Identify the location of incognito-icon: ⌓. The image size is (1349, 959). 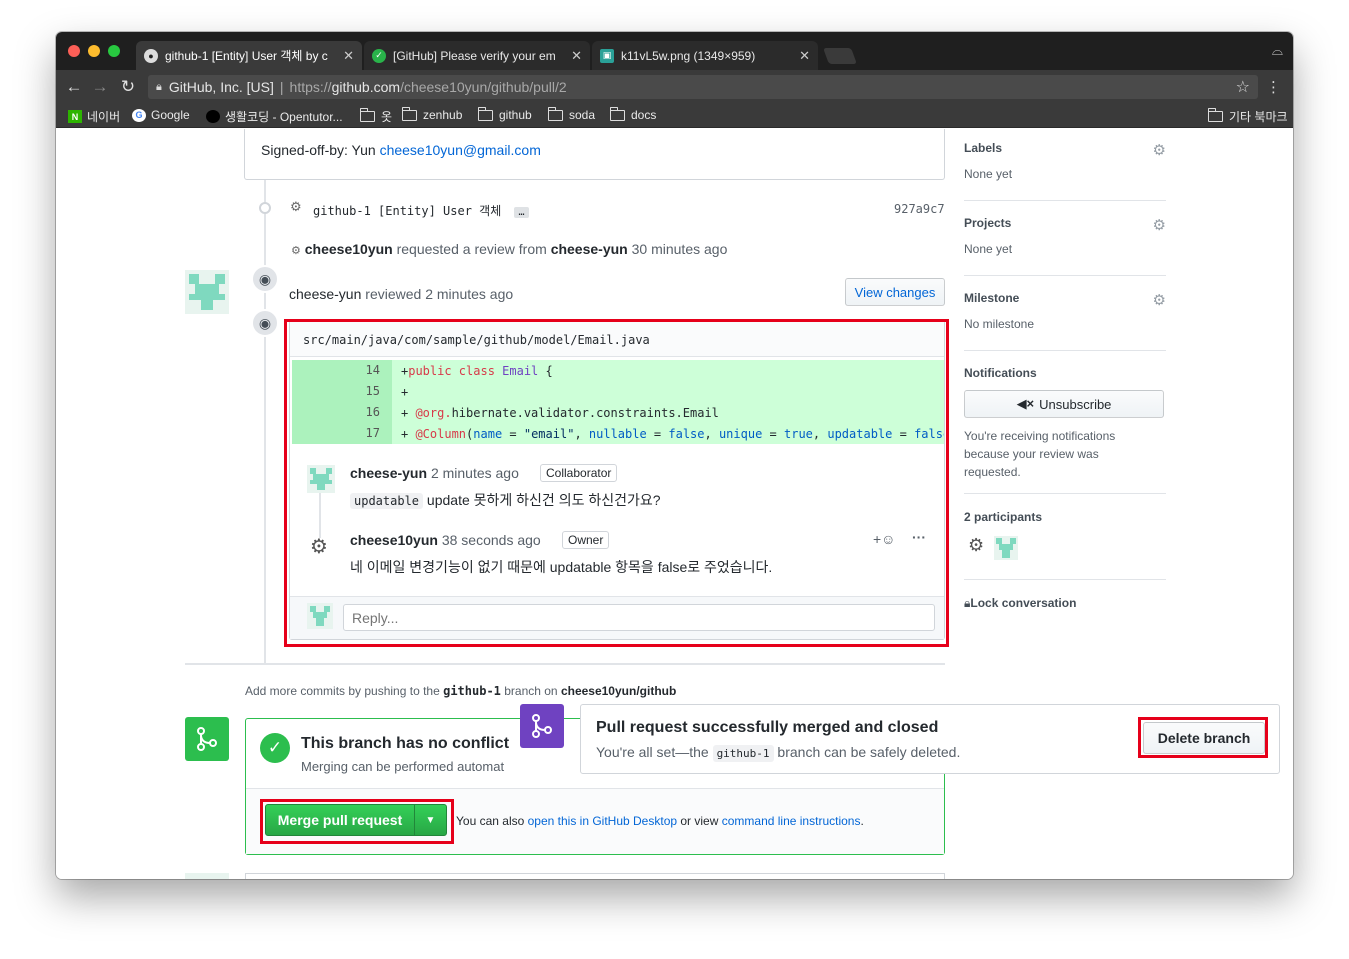
(1277, 50).